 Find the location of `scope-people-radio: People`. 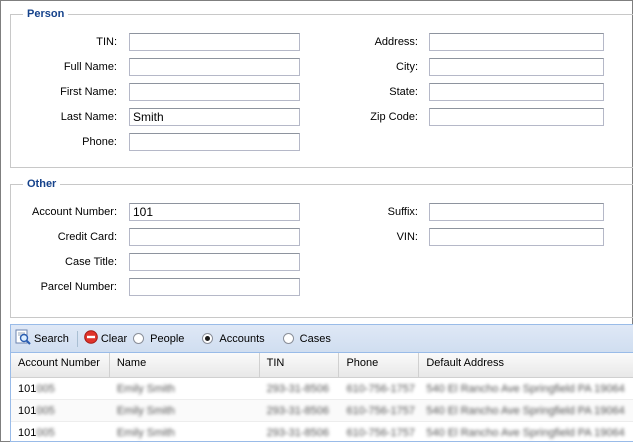

scope-people-radio: People is located at coordinates (158, 339).